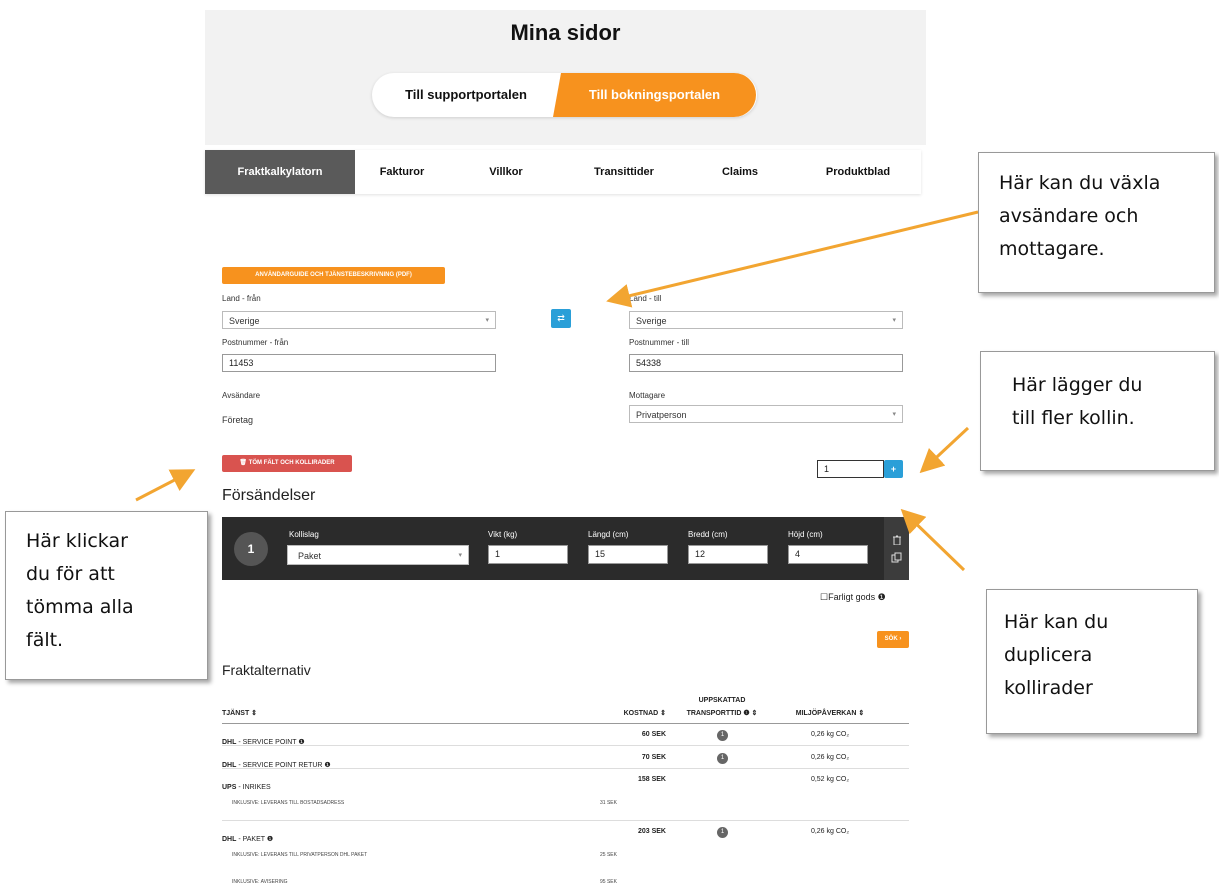 The width and height of the screenshot is (1219, 888). Describe the element at coordinates (624, 172) in the screenshot. I see `tab-transittider: Transittider` at that location.